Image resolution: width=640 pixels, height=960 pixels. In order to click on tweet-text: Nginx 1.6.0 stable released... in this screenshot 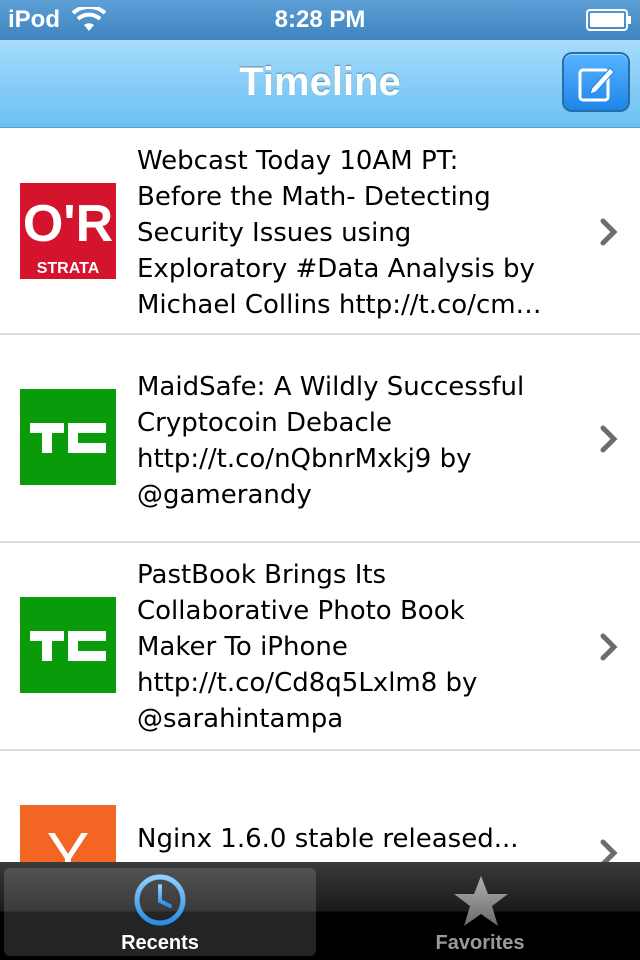, I will do `click(328, 839)`.